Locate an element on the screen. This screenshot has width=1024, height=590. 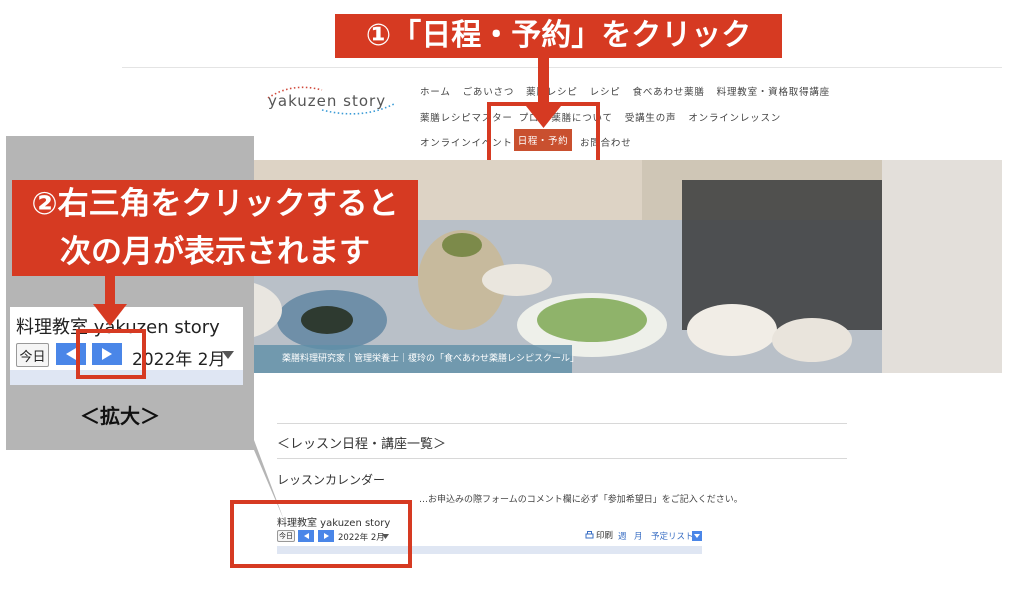
lesson-heading: ＜レッスン日程・講座一覧＞ is located at coordinates (362, 444).